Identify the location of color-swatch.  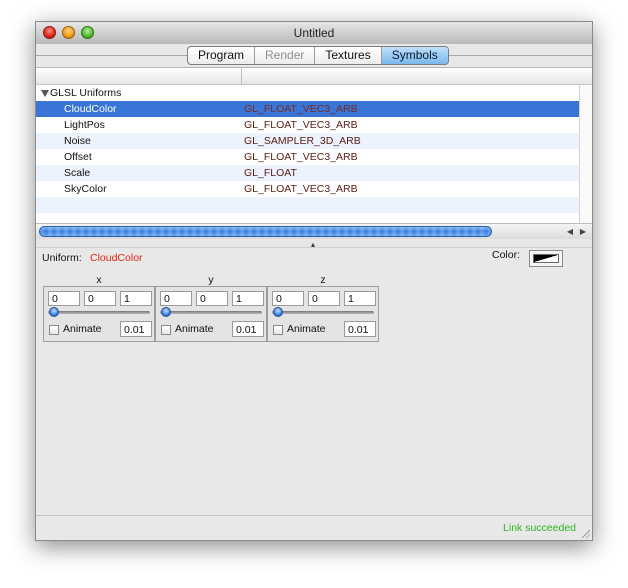
(546, 258).